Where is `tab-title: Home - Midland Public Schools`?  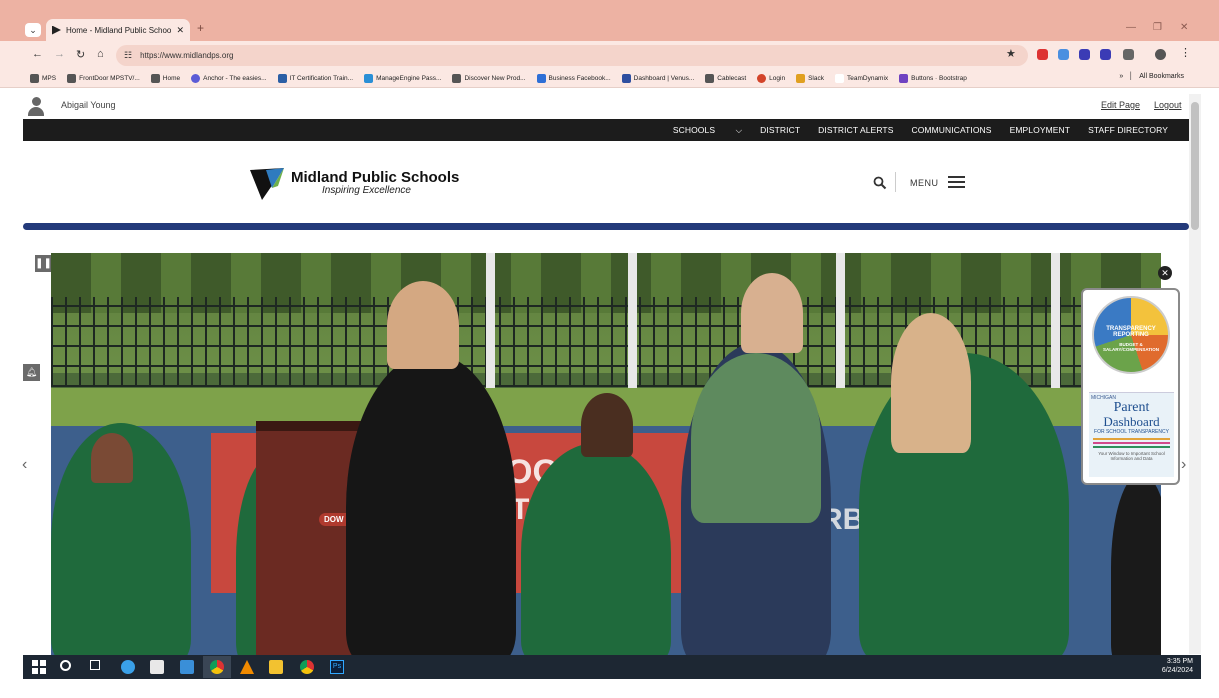 tab-title: Home - Midland Public Schools is located at coordinates (119, 30).